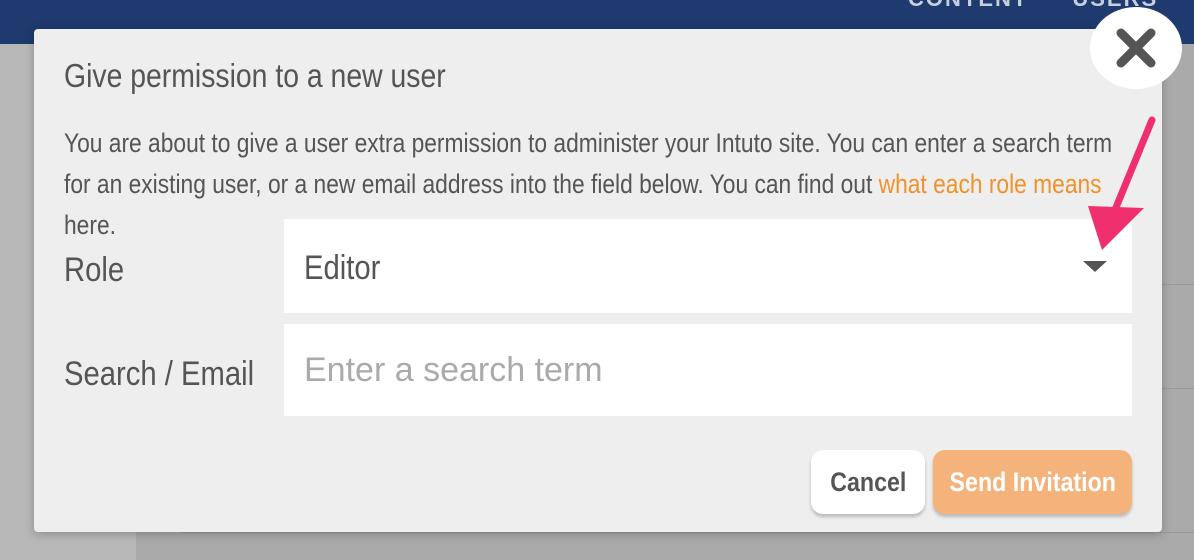 This screenshot has height=560, width=1194. I want to click on close-button, so click(1136, 48).